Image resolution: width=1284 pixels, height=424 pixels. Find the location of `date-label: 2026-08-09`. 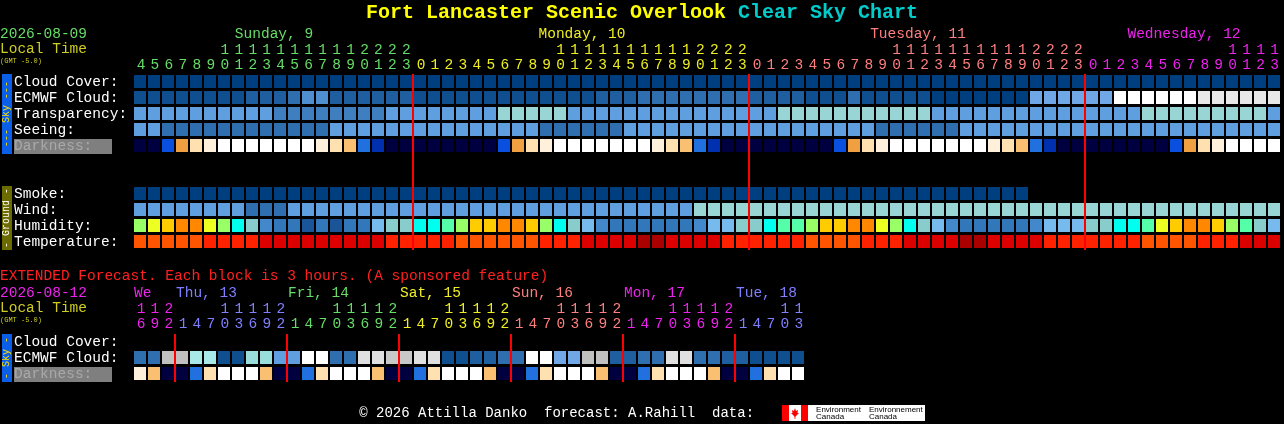

date-label: 2026-08-09 is located at coordinates (43, 34).